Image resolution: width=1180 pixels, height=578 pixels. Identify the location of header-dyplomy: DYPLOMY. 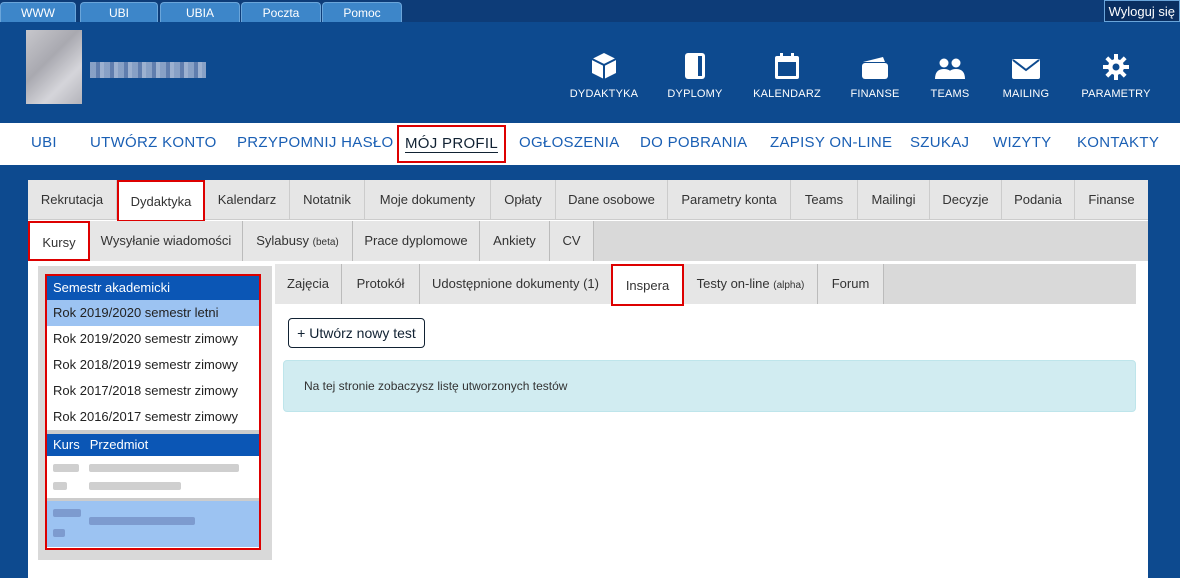
(695, 75).